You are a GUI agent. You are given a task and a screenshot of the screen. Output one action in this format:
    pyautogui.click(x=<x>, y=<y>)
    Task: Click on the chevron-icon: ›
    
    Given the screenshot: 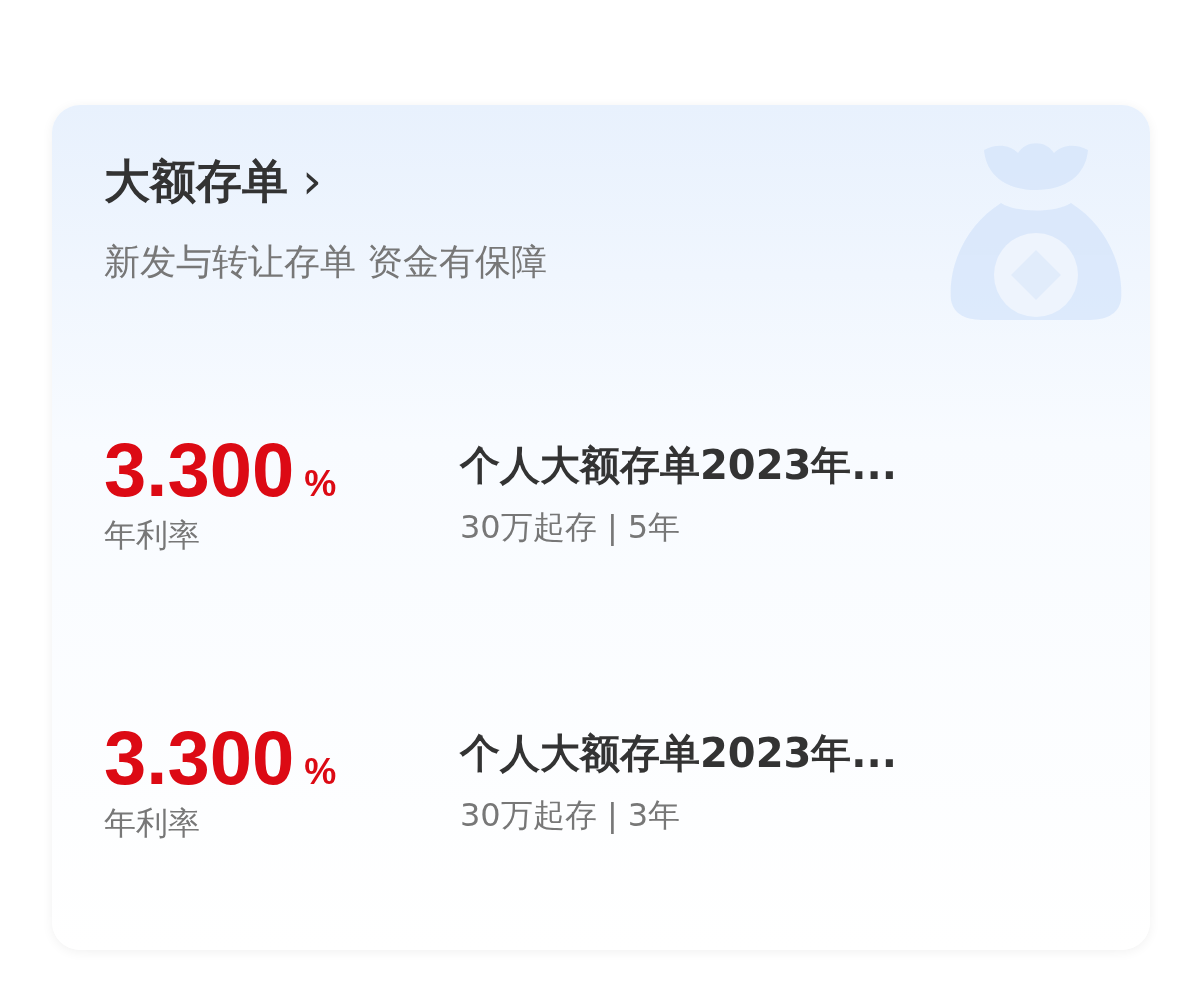 What is the action you would take?
    pyautogui.click(x=312, y=181)
    